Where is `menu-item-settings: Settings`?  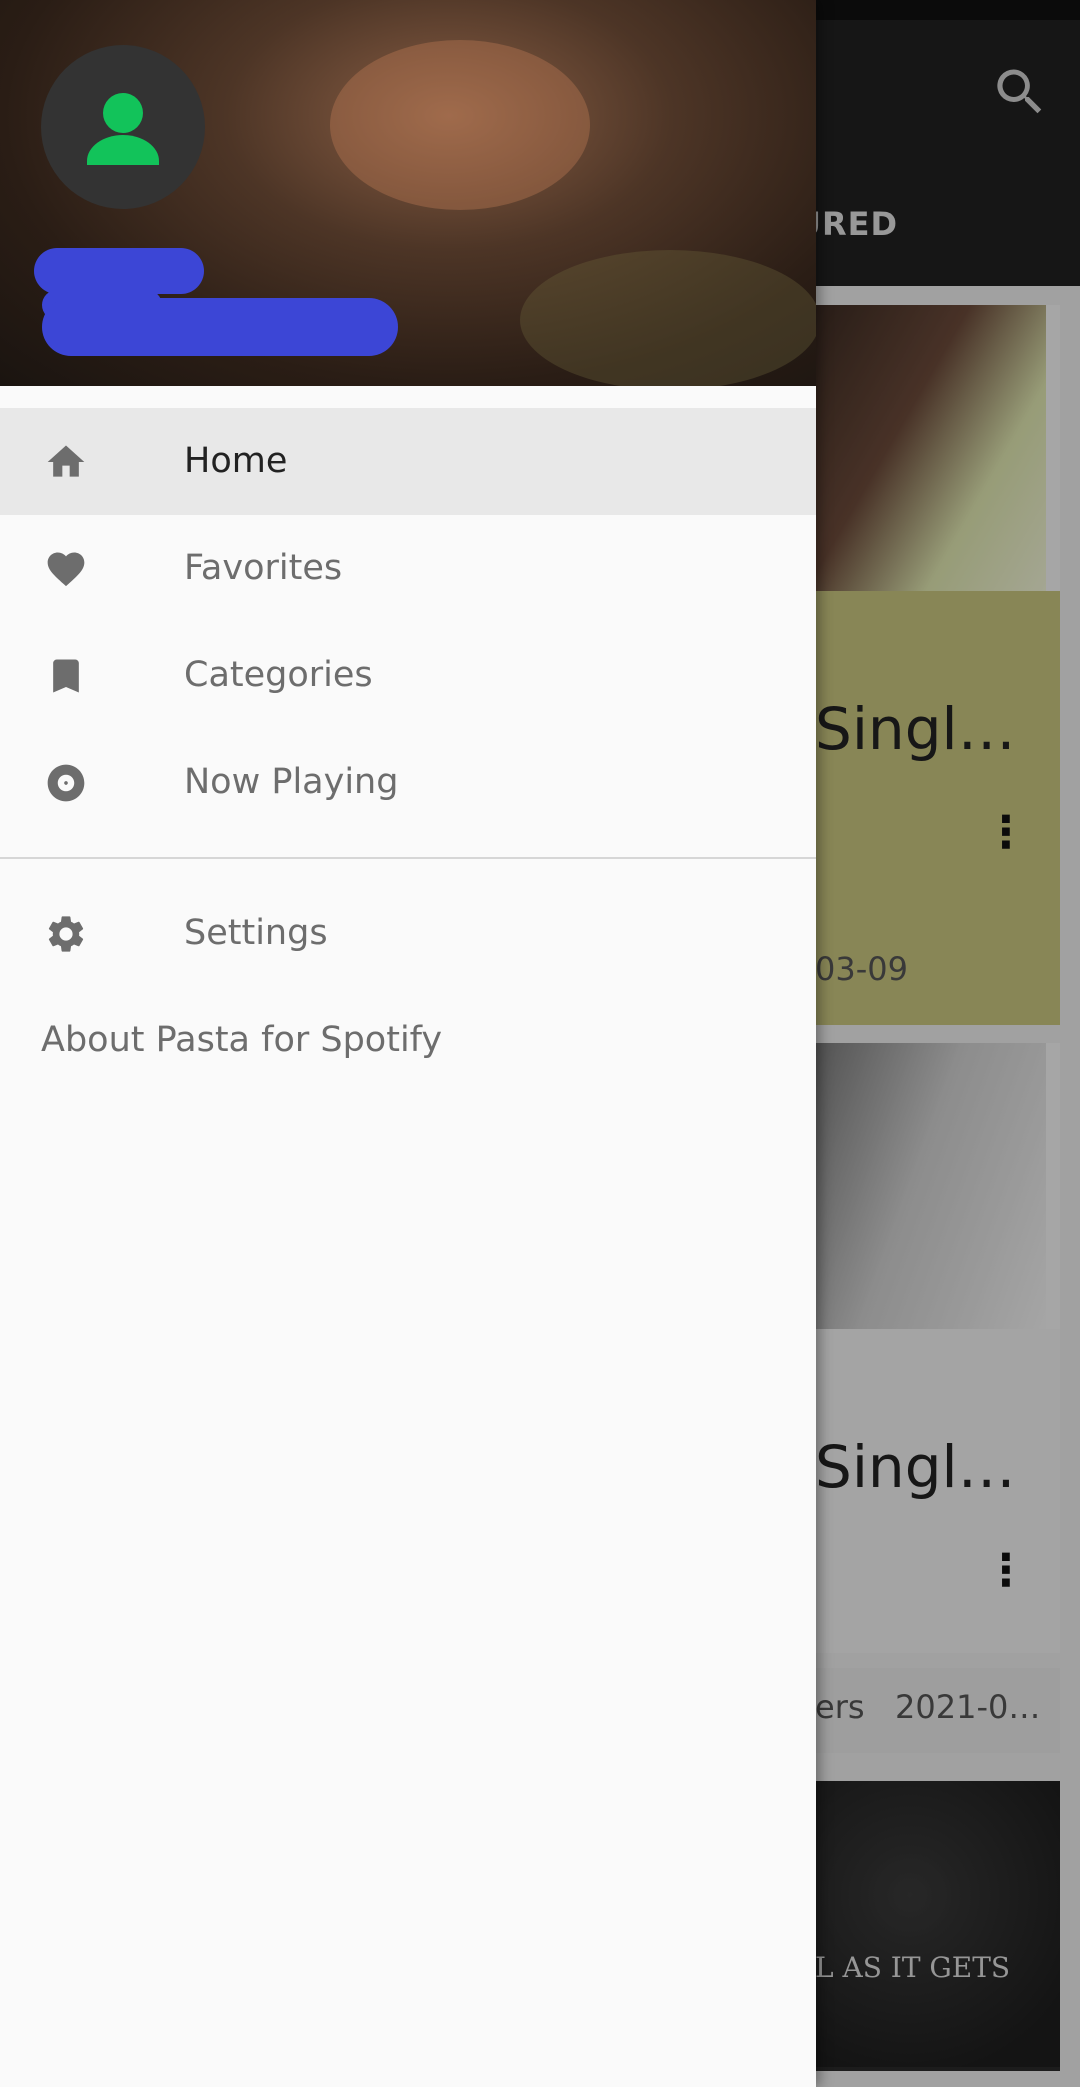
menu-item-settings: Settings is located at coordinates (408, 933).